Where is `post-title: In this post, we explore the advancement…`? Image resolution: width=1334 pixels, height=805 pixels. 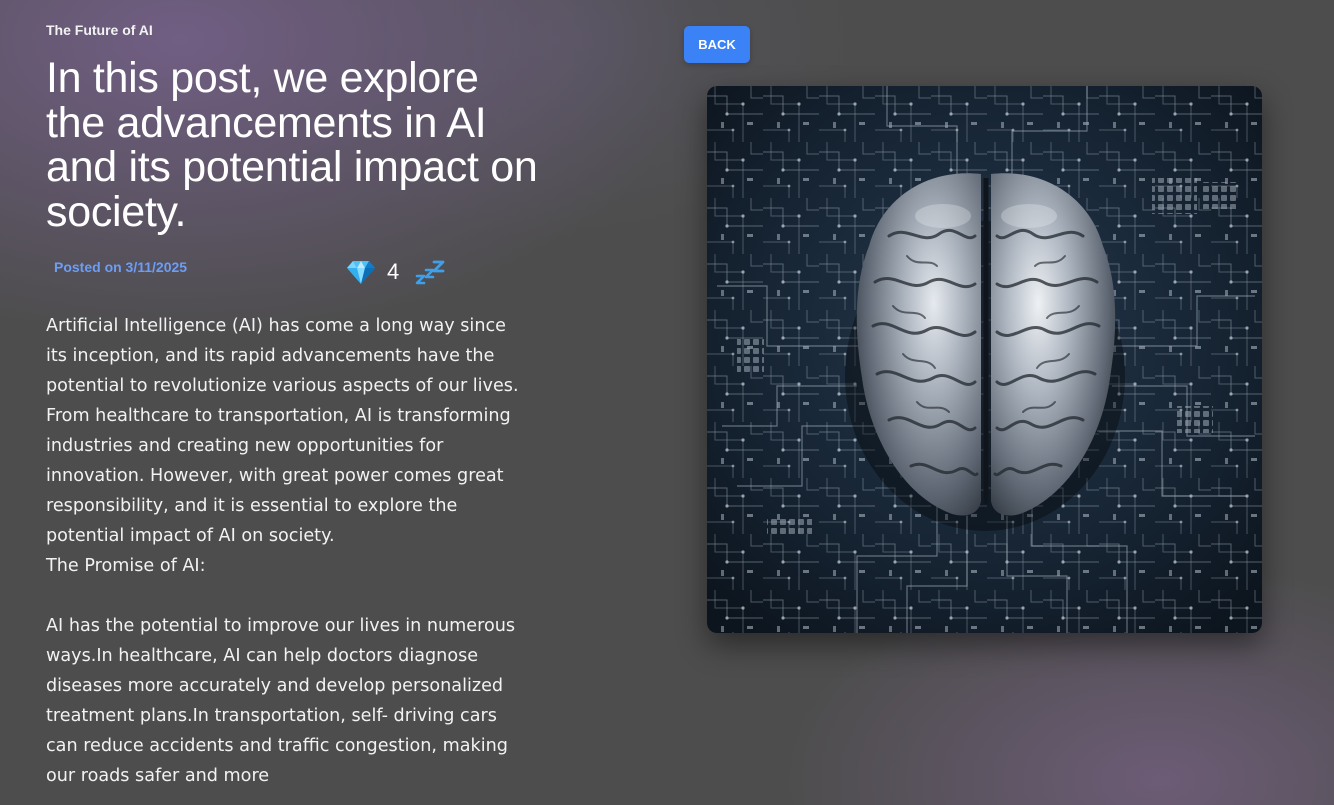
post-title: In this post, we explore the advancement… is located at coordinates (292, 145).